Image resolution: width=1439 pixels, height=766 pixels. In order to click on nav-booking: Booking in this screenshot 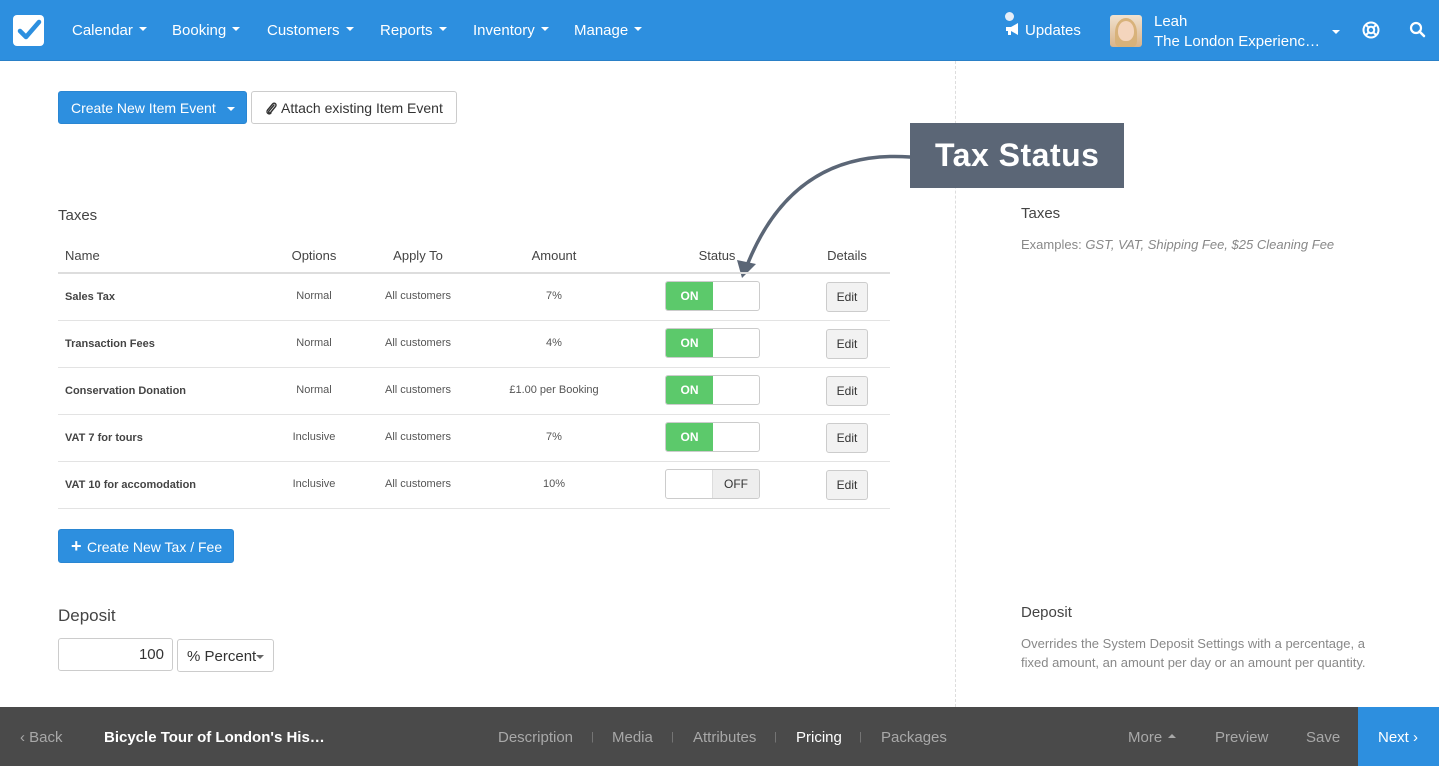, I will do `click(206, 30)`.